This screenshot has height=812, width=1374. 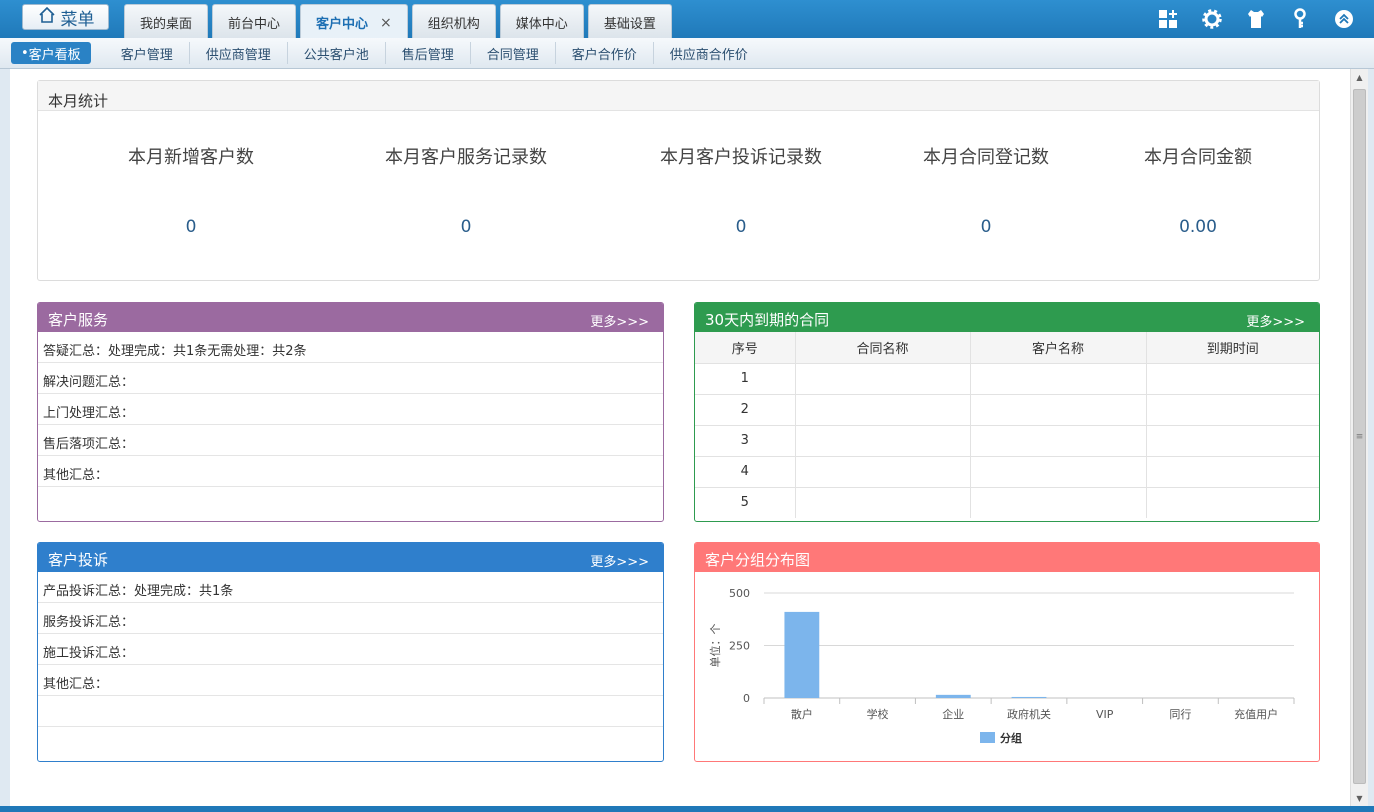 I want to click on panel-header: 30天内到期的合同 更多>>>, so click(x=1007, y=317).